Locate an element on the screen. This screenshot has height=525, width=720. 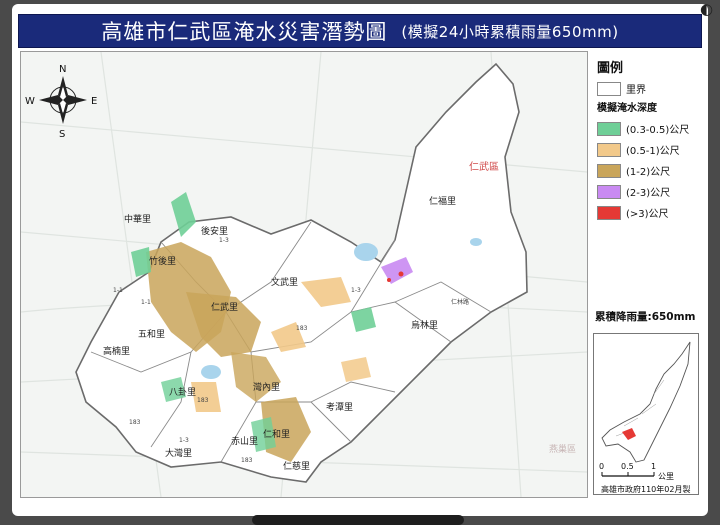
village-label: 高楠里 is located at coordinates (116, 351).